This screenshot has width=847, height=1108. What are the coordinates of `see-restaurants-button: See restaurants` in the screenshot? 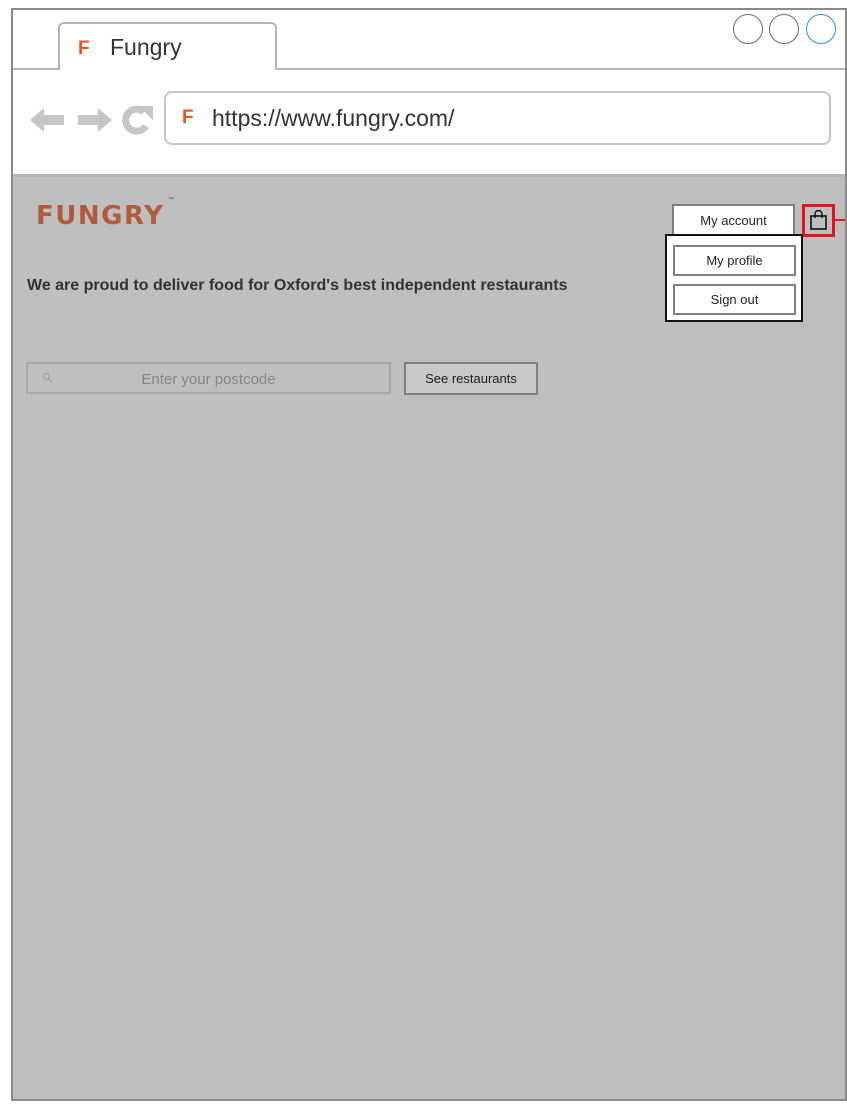 It's located at (471, 378).